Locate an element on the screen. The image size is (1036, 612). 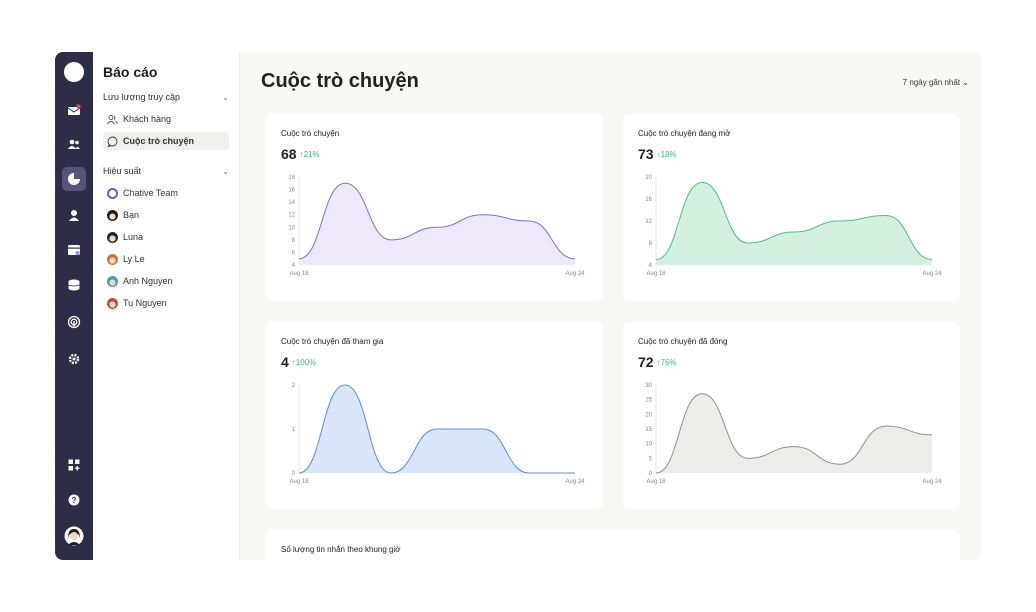
card-title: Cuộc trò chuyện is located at coordinates (310, 133).